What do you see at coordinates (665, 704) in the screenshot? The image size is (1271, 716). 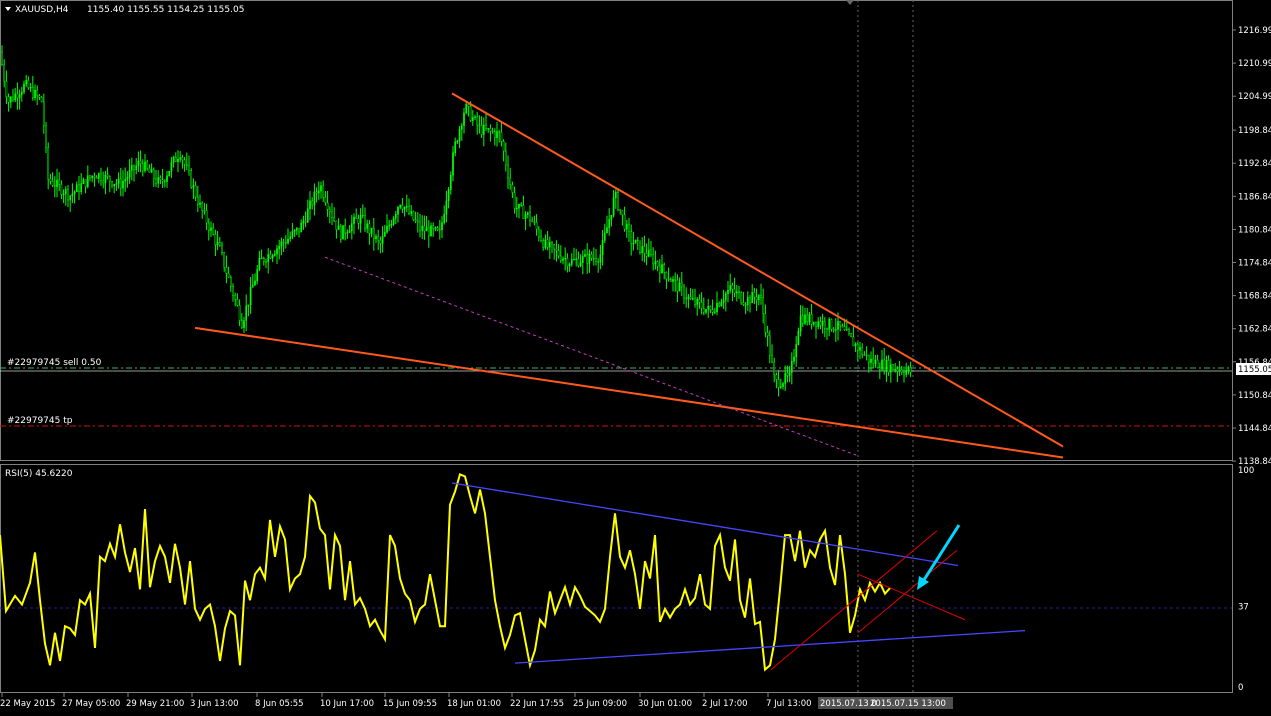 I see `time-tick-label: 30 Jun 01:00` at bounding box center [665, 704].